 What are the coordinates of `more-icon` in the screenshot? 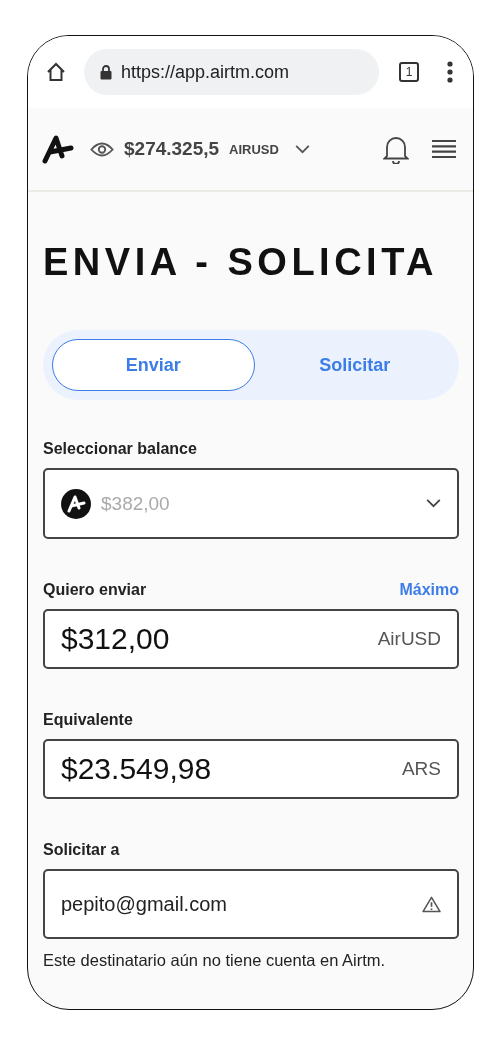 It's located at (450, 72).